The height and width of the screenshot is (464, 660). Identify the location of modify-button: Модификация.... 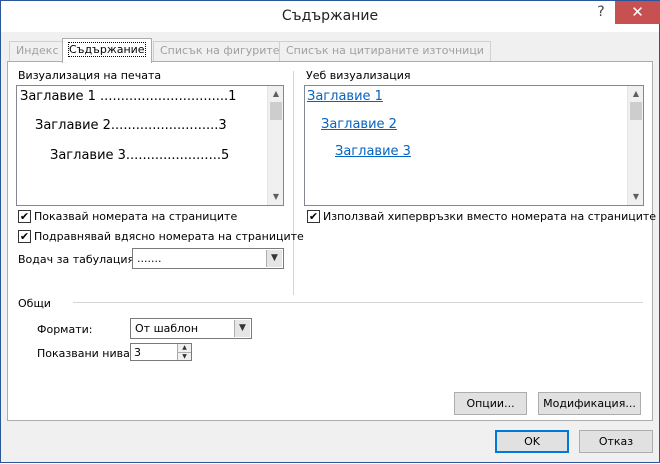
(589, 403).